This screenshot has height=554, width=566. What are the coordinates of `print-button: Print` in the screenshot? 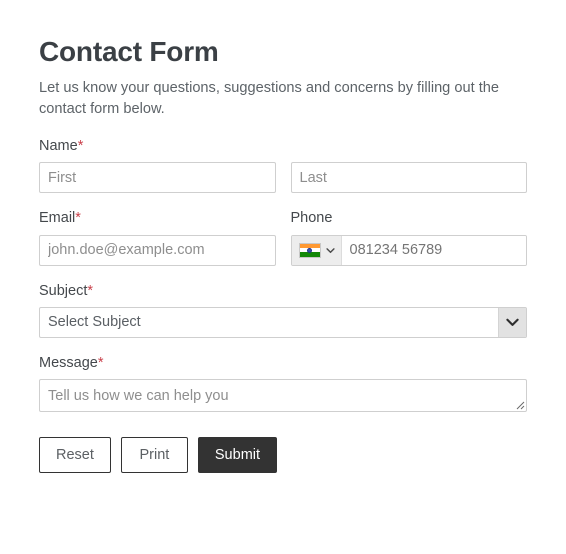 It's located at (154, 455).